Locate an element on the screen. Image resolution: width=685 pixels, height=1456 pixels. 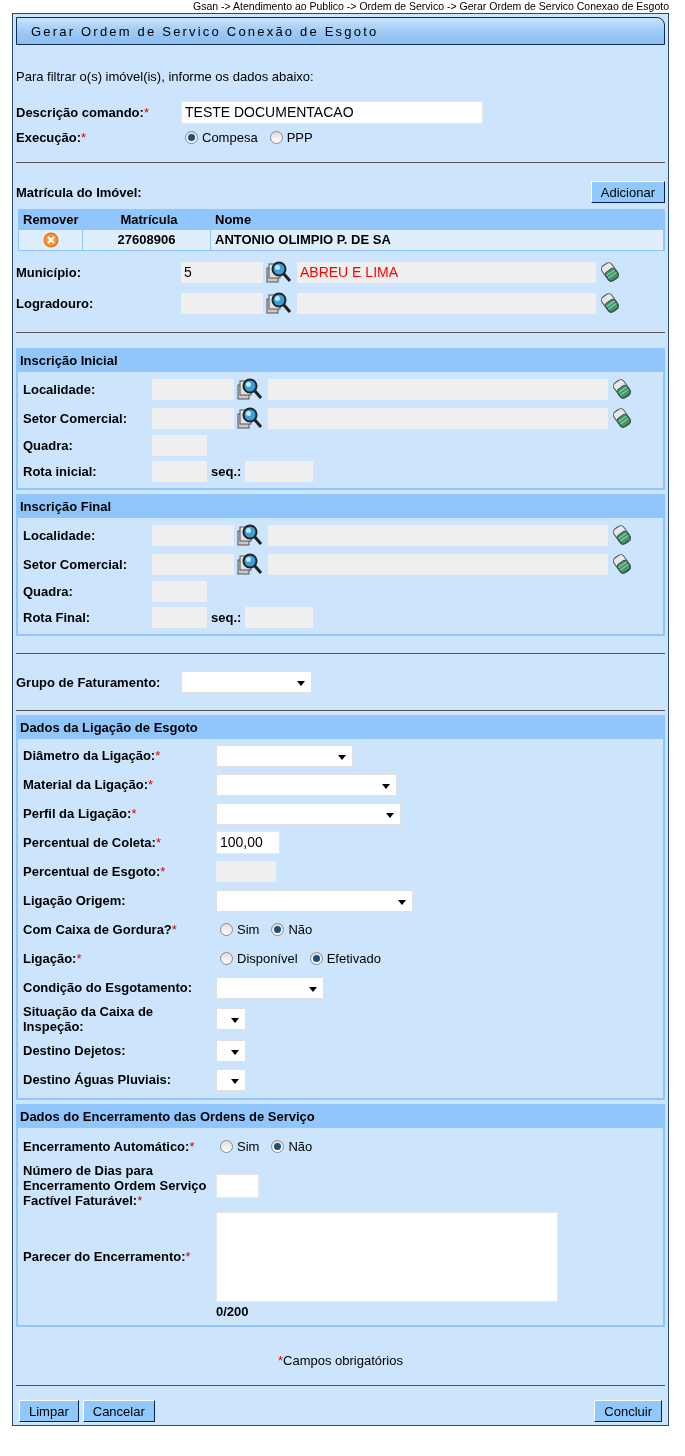
field-label: Situação da Caixa de Inspeção: is located at coordinates (89, 1019).